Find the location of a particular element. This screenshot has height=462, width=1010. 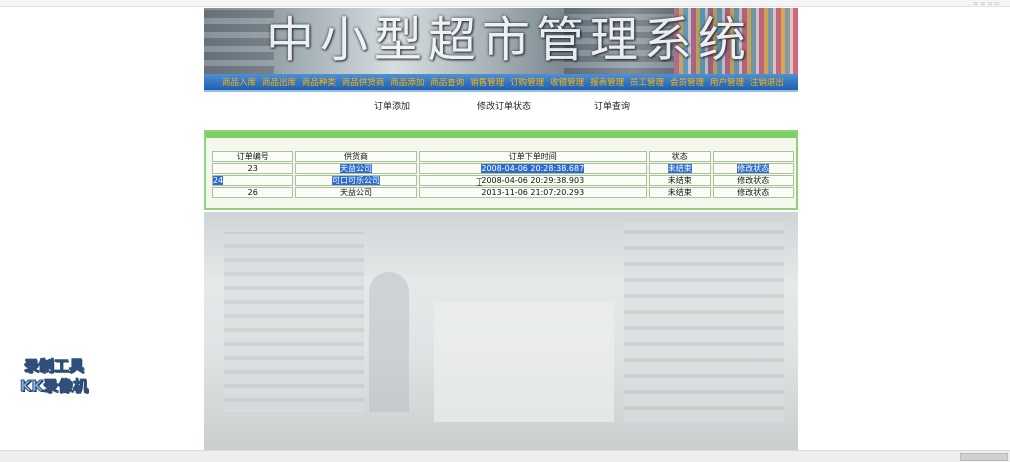

cell-action: 修改状态 is located at coordinates (753, 168).